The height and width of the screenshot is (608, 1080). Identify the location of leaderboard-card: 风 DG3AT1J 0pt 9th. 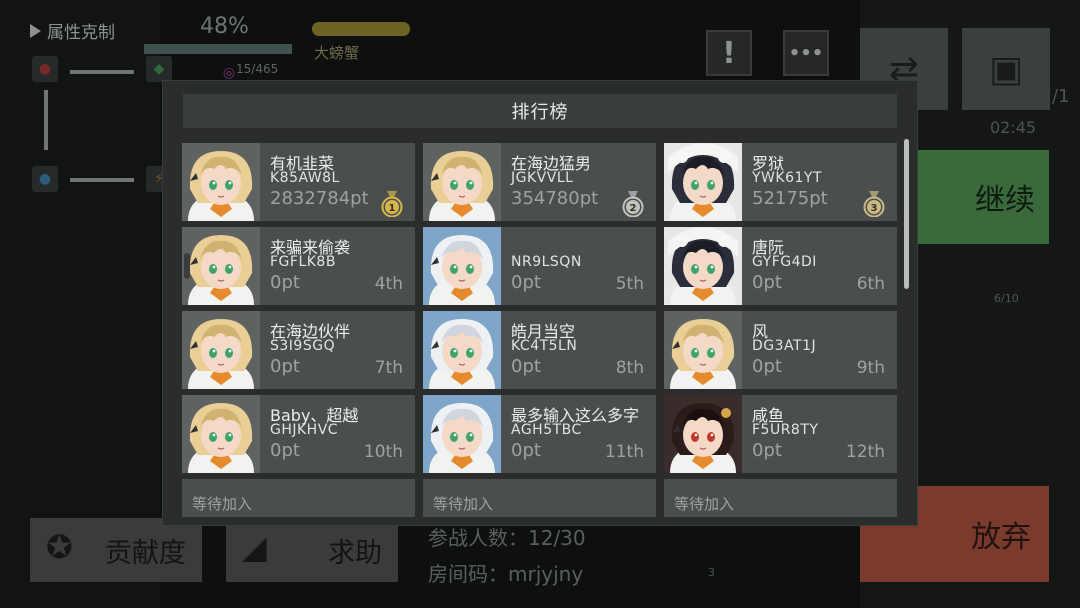
(780, 350).